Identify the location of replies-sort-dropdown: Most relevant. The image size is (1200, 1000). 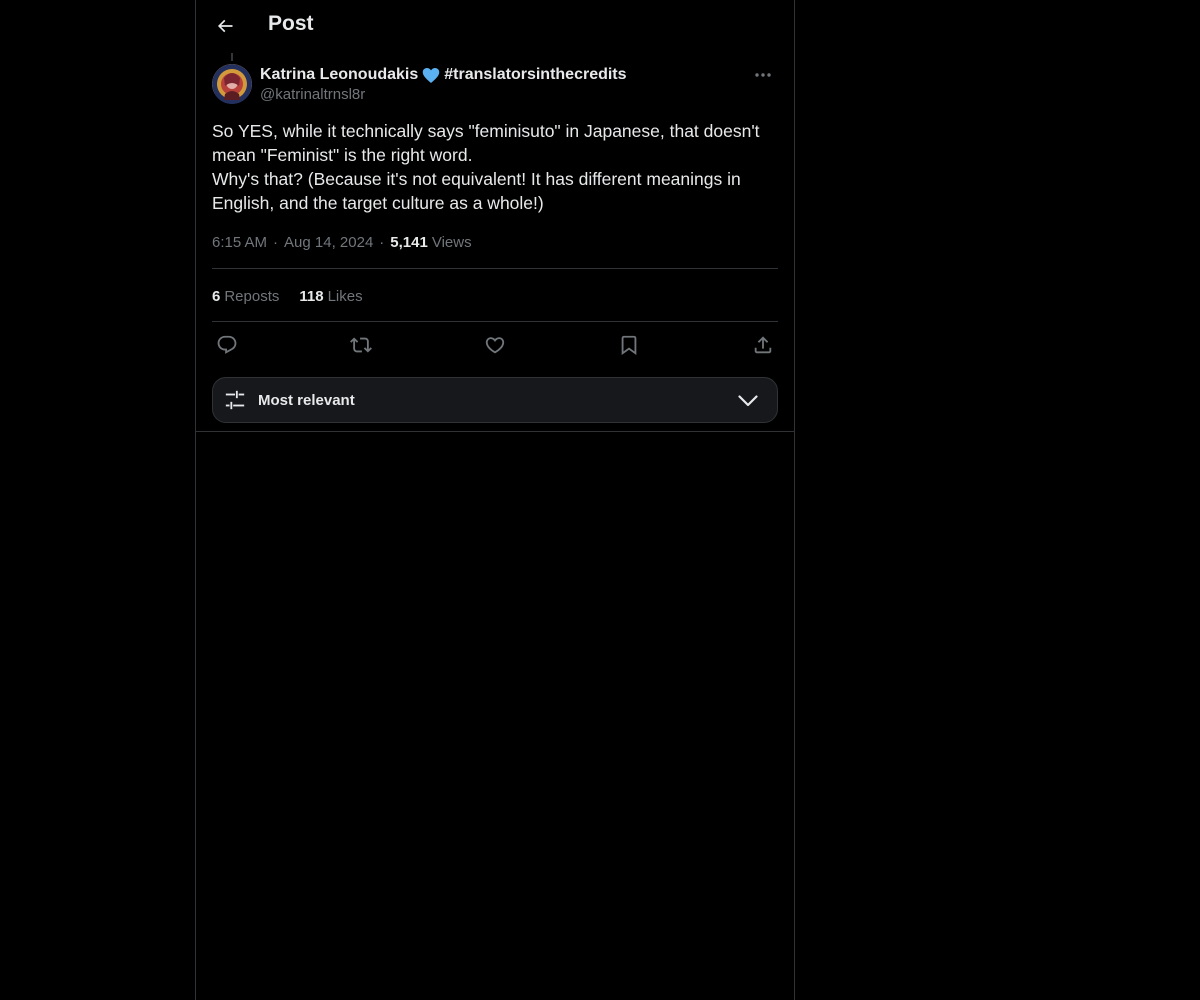
(495, 400).